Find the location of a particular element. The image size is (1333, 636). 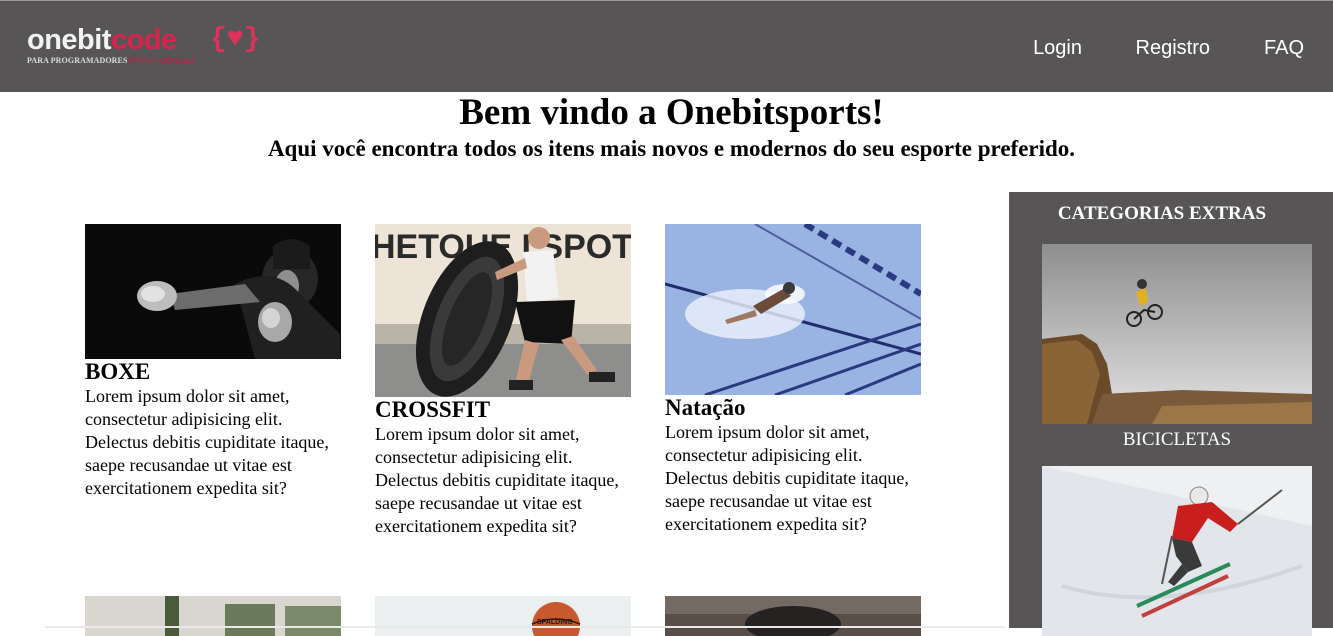

sidebar-title: CATEGORIAS EXTRAS is located at coordinates (1162, 213).